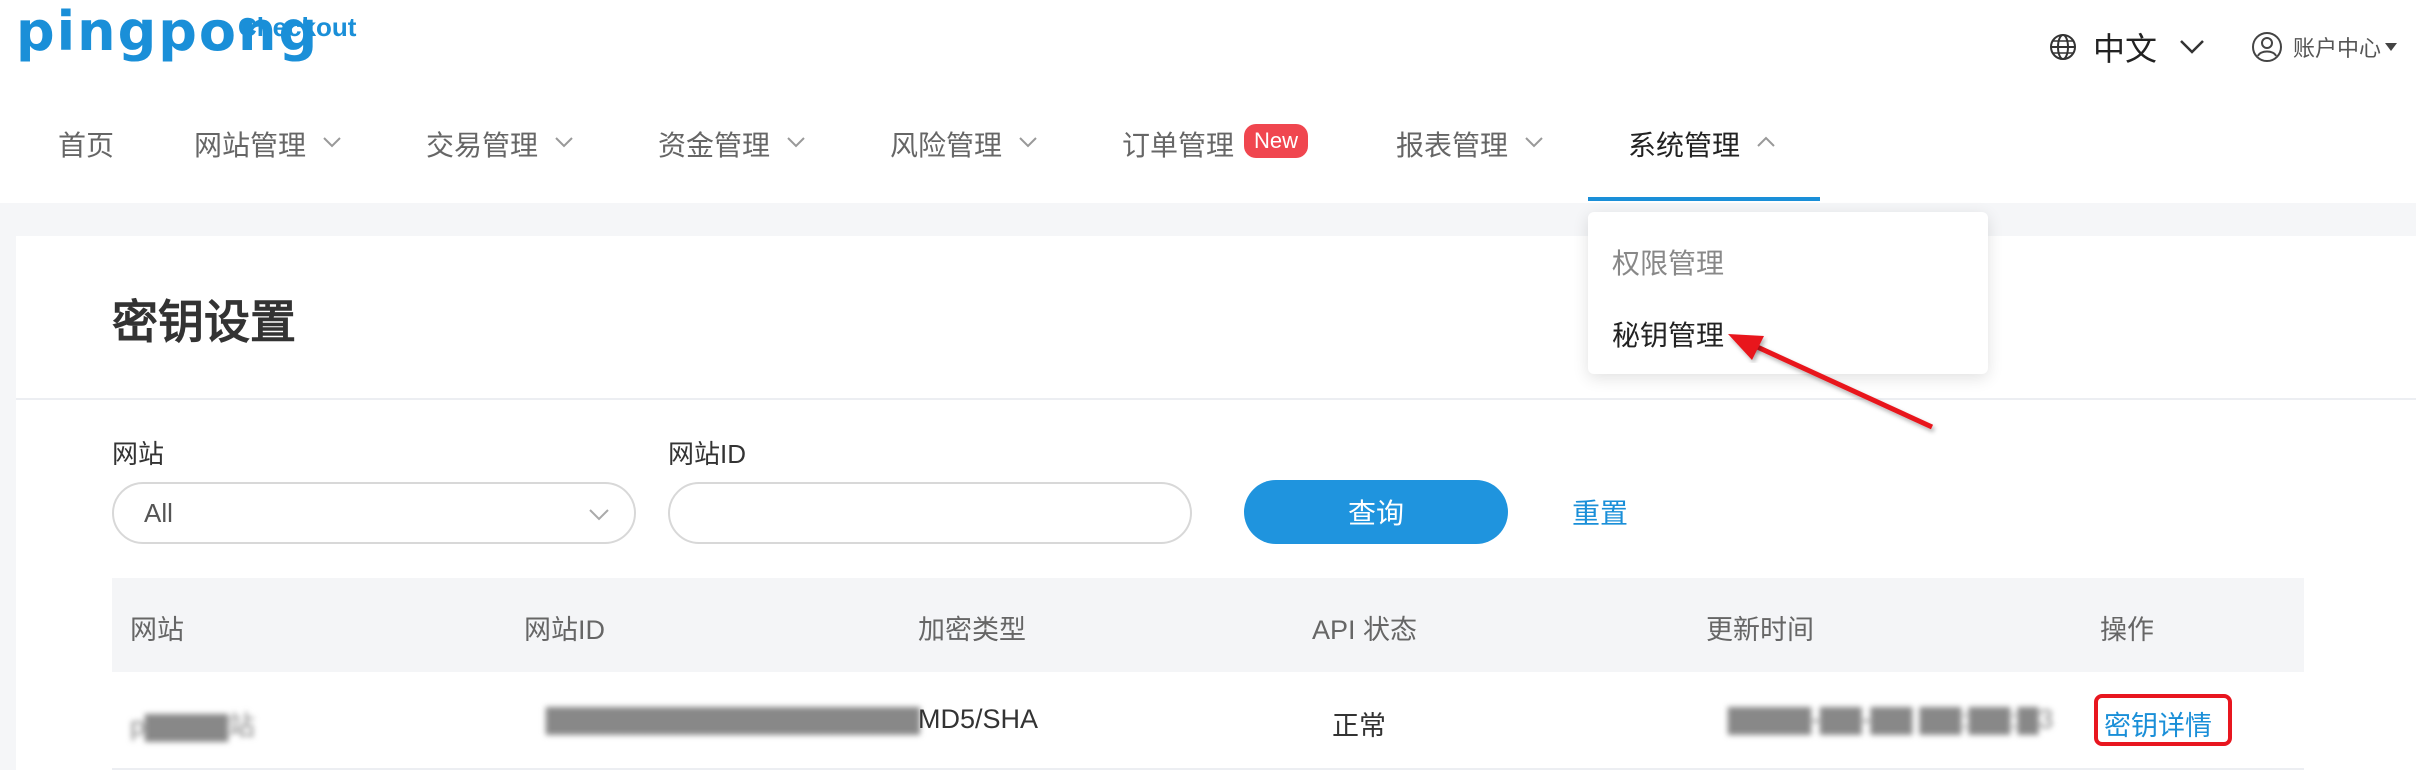  What do you see at coordinates (1359, 726) in the screenshot?
I see `cell-api-status: 正常` at bounding box center [1359, 726].